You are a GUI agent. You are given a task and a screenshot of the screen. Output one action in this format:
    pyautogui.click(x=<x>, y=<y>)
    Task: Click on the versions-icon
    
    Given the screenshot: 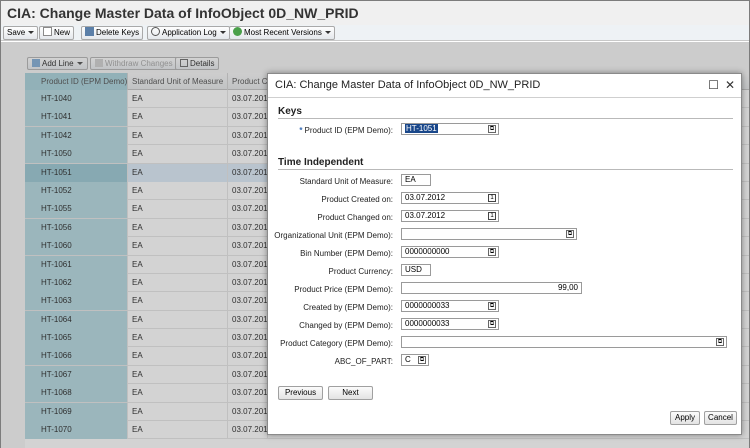 What is the action you would take?
    pyautogui.click(x=237, y=31)
    